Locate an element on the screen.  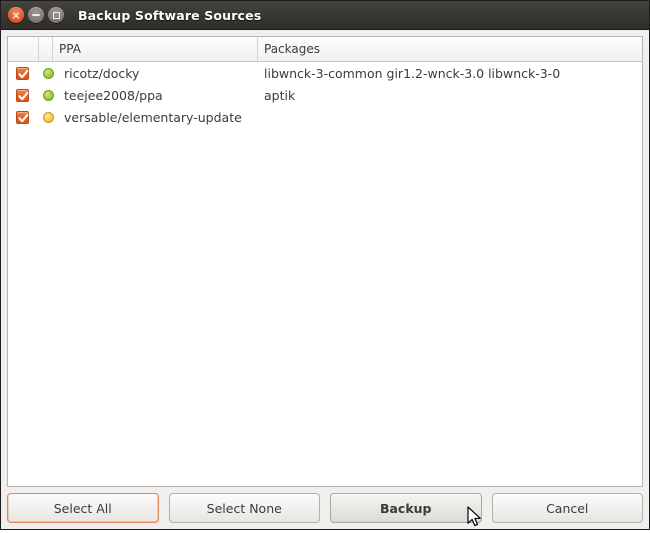
dialog-button-bar: Select All Select None Backup Cancel is located at coordinates (325, 508).